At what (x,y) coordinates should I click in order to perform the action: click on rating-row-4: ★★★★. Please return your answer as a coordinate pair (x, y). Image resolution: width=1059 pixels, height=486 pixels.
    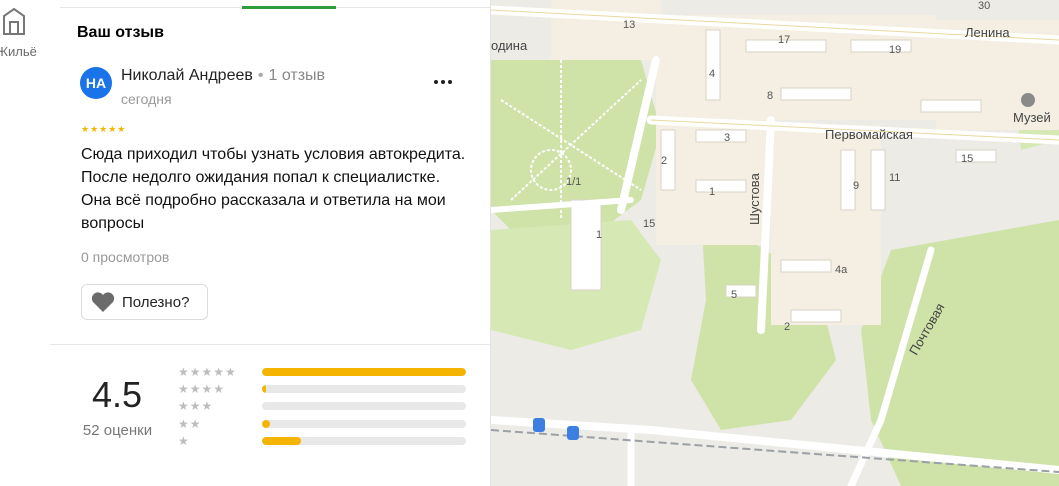
    Looking at the image, I should click on (322, 389).